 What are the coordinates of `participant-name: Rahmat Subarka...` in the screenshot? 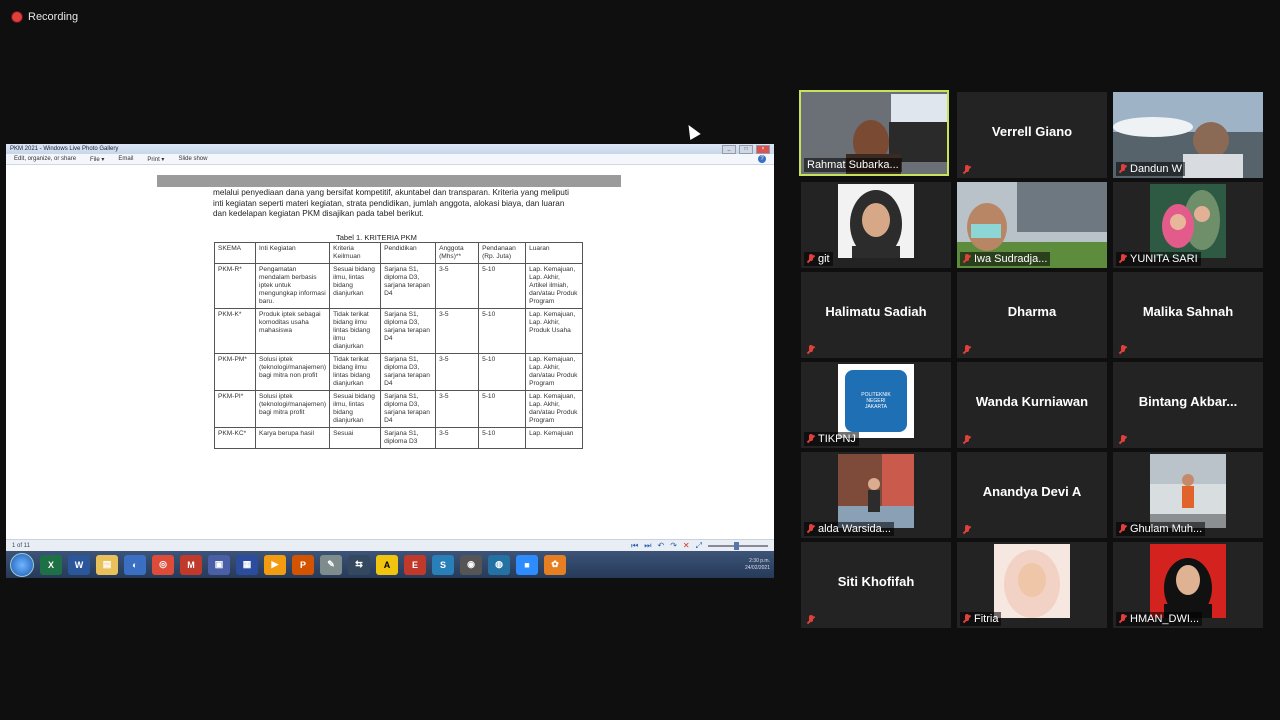 It's located at (853, 165).